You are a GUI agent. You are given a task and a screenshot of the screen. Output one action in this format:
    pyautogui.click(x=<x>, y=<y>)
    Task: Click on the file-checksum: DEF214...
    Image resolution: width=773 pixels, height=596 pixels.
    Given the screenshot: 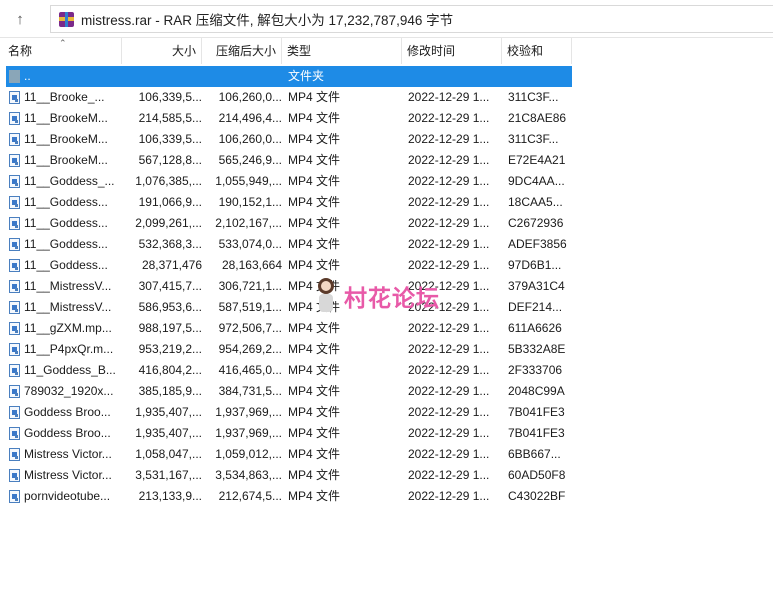 What is the action you would take?
    pyautogui.click(x=535, y=307)
    